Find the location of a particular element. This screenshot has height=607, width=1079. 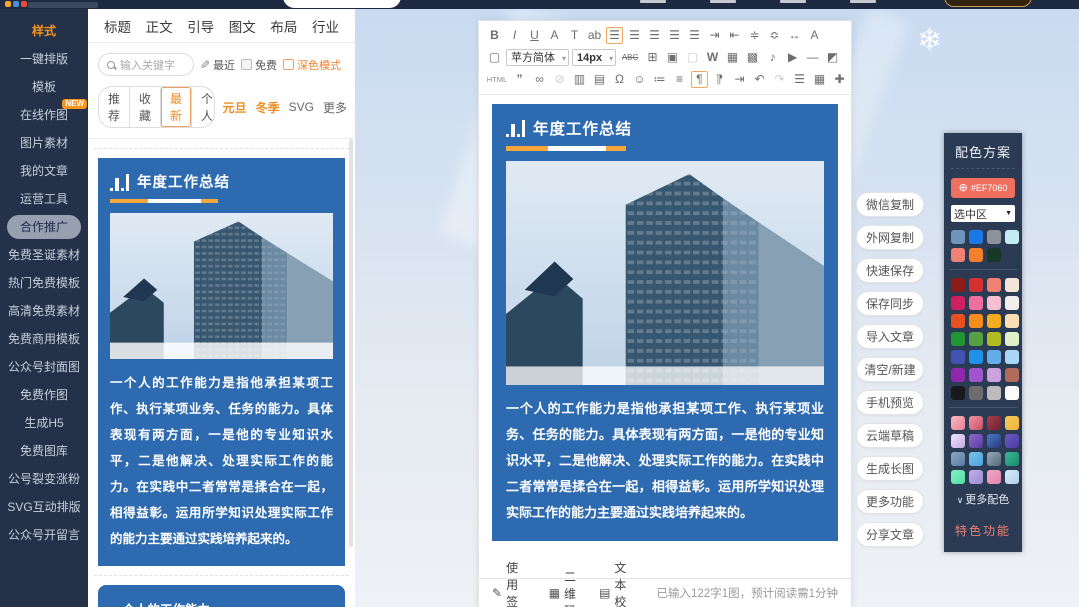

unlink-icon: ⊘ is located at coordinates (559, 79).